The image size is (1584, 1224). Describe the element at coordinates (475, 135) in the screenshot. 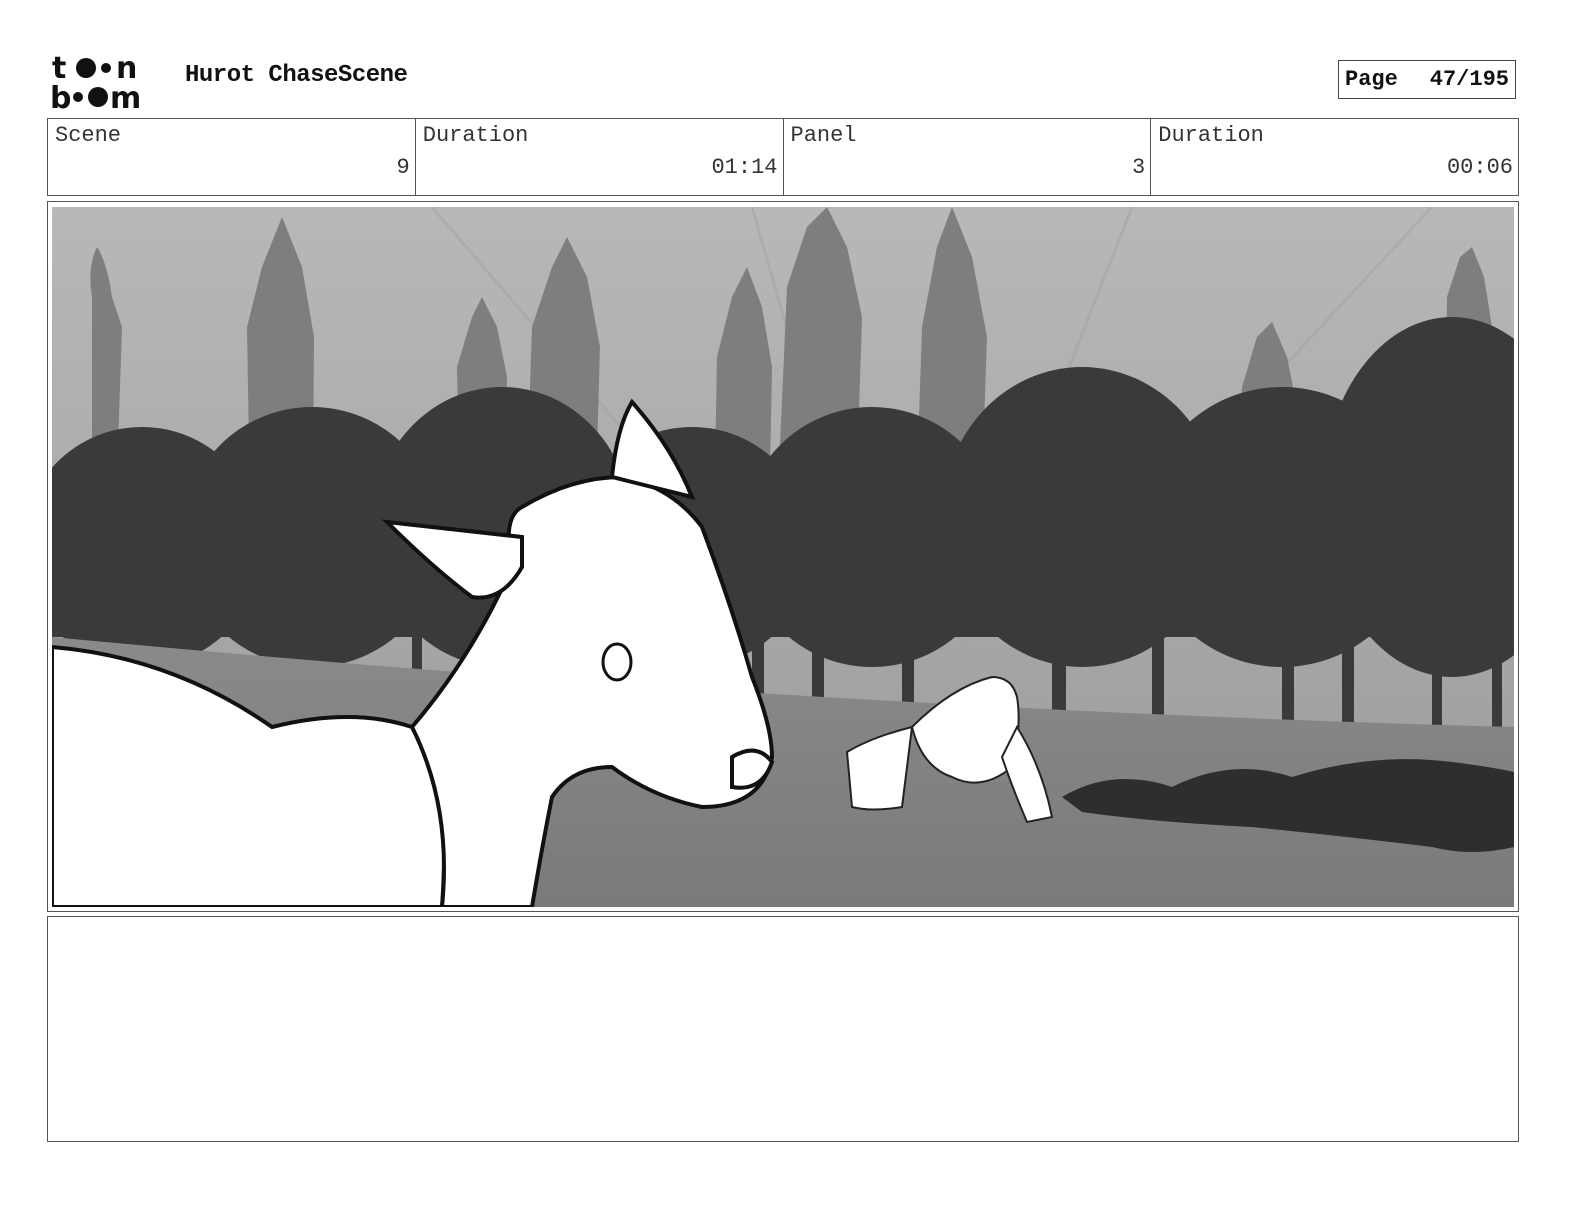

I see `scene-duration-label: Duration` at that location.